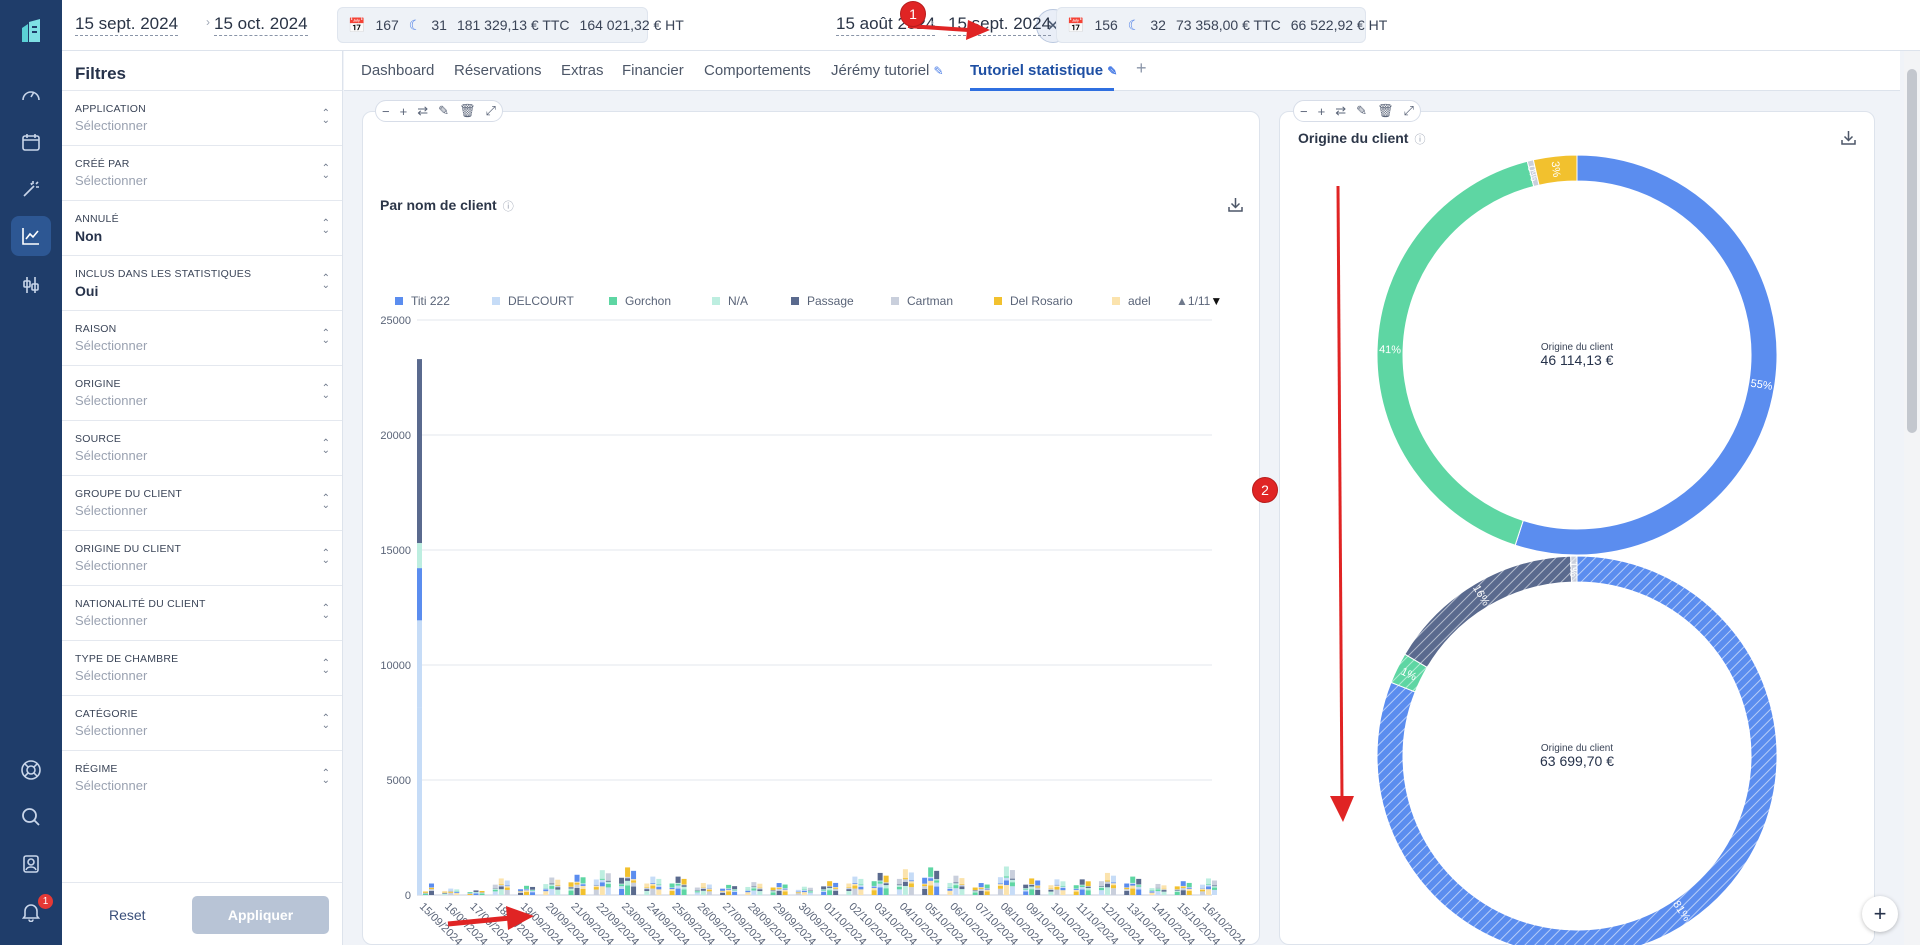 The height and width of the screenshot is (945, 1920). I want to click on reset-button: Reset, so click(127, 915).